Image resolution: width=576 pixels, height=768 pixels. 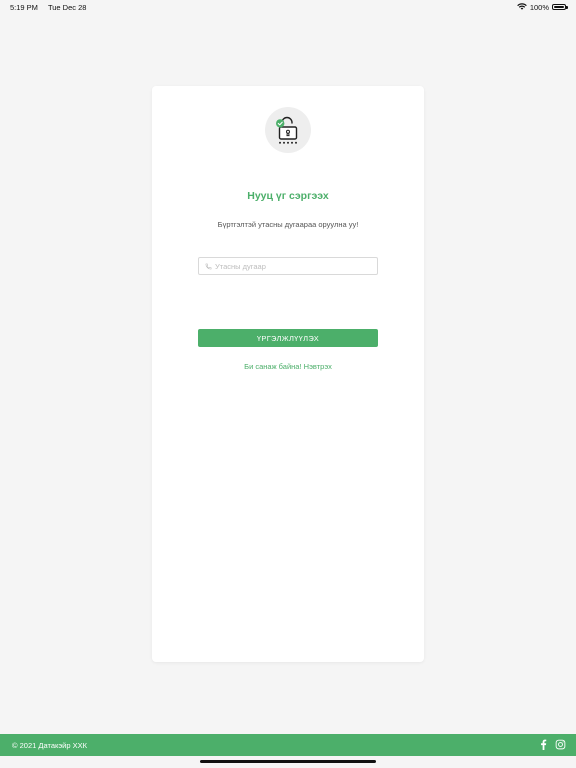 What do you see at coordinates (288, 338) in the screenshot?
I see `continue-button: ҮРГЭЛЖЛҮҮЛЭХ` at bounding box center [288, 338].